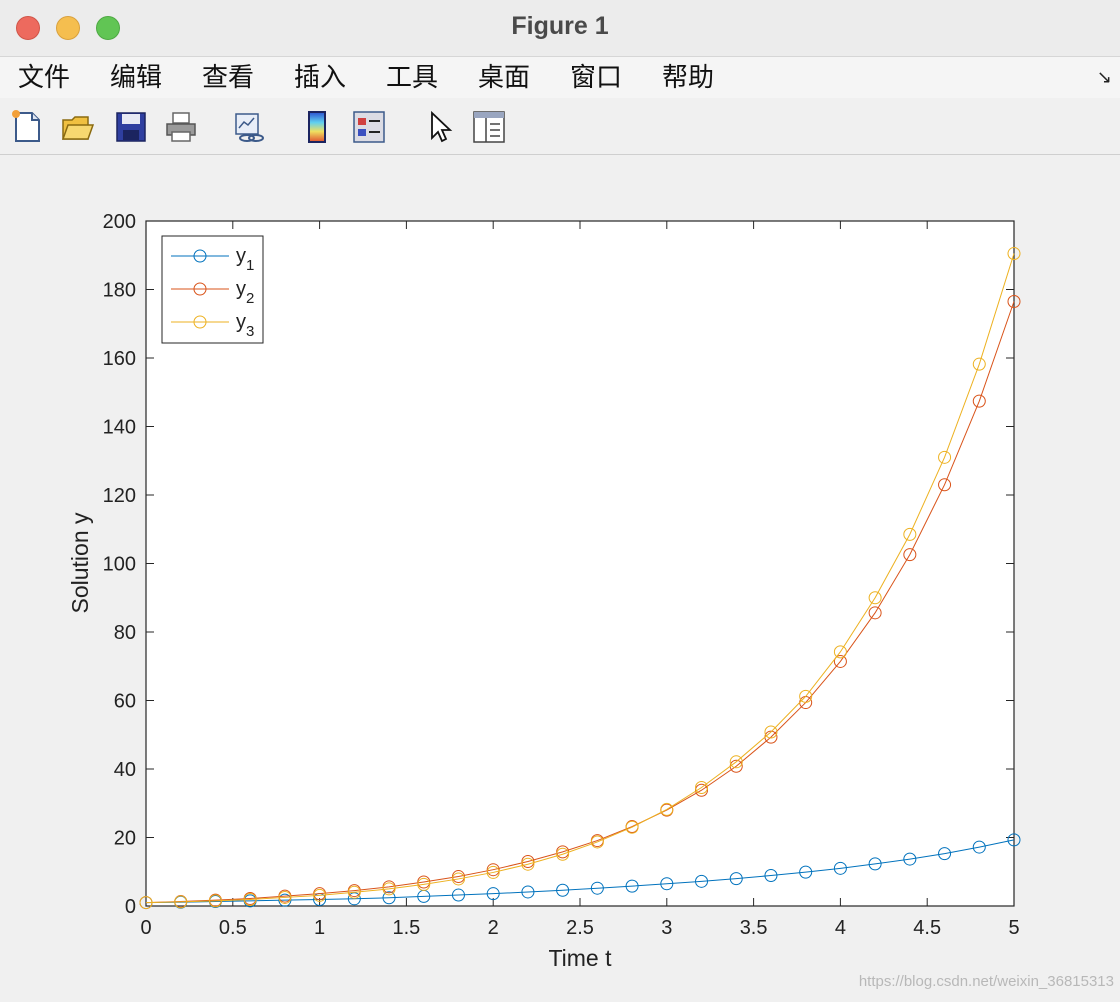 The height and width of the screenshot is (1002, 1120). I want to click on toolbar, so click(560, 126).